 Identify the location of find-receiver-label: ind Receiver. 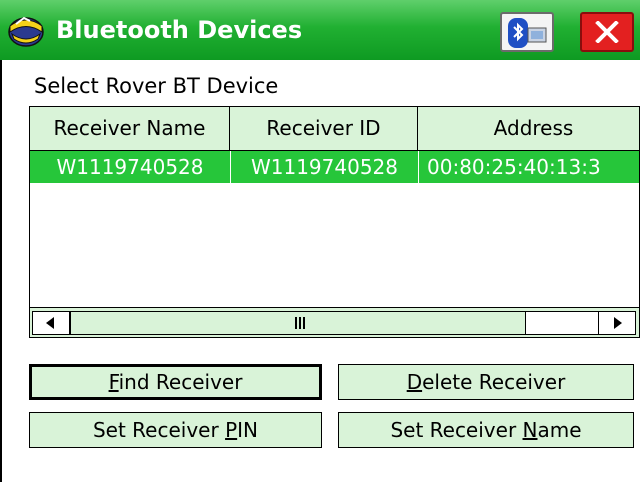
(180, 382).